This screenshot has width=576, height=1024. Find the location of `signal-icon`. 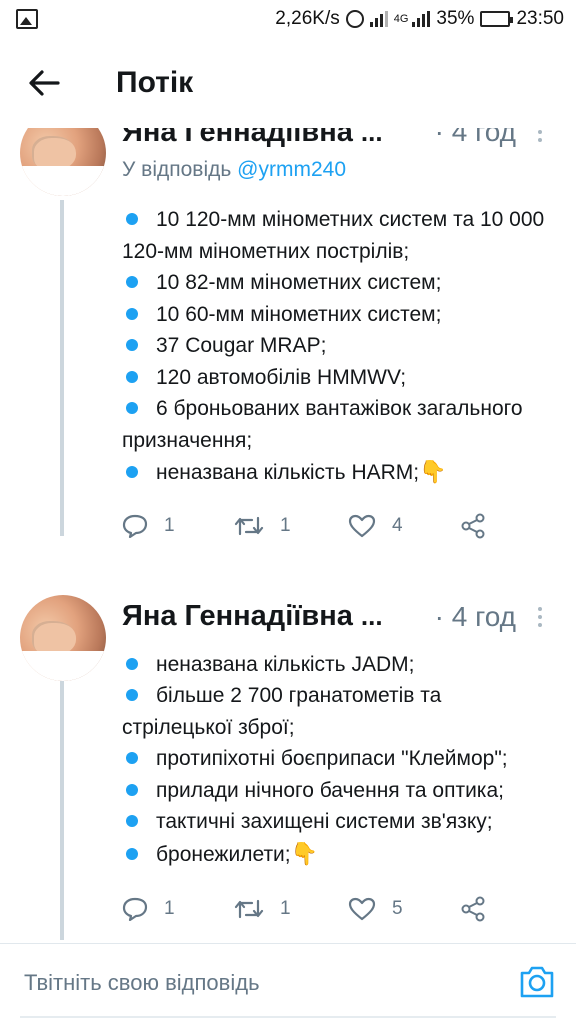

signal-icon is located at coordinates (378, 19).